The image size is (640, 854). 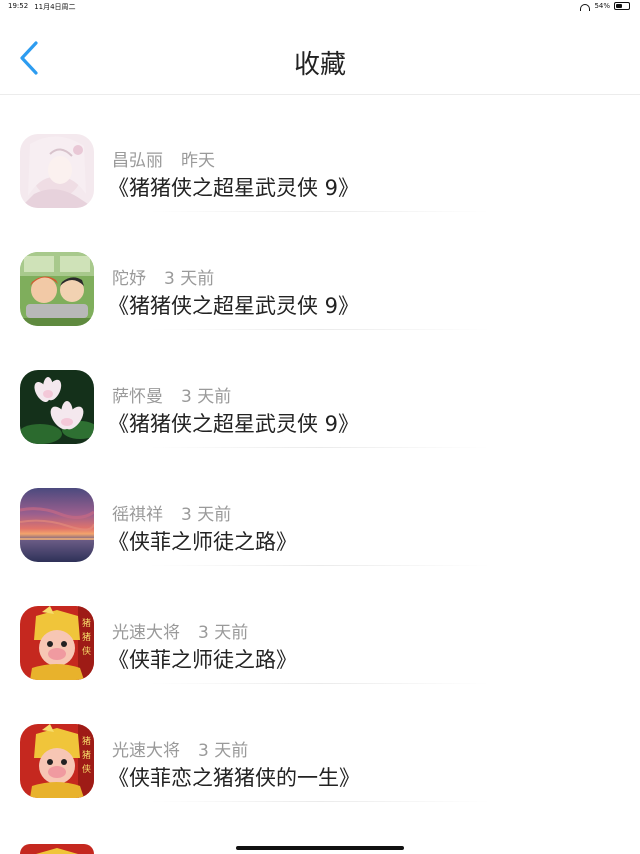 What do you see at coordinates (55, 7) in the screenshot?
I see `status-date: 11月4日周二` at bounding box center [55, 7].